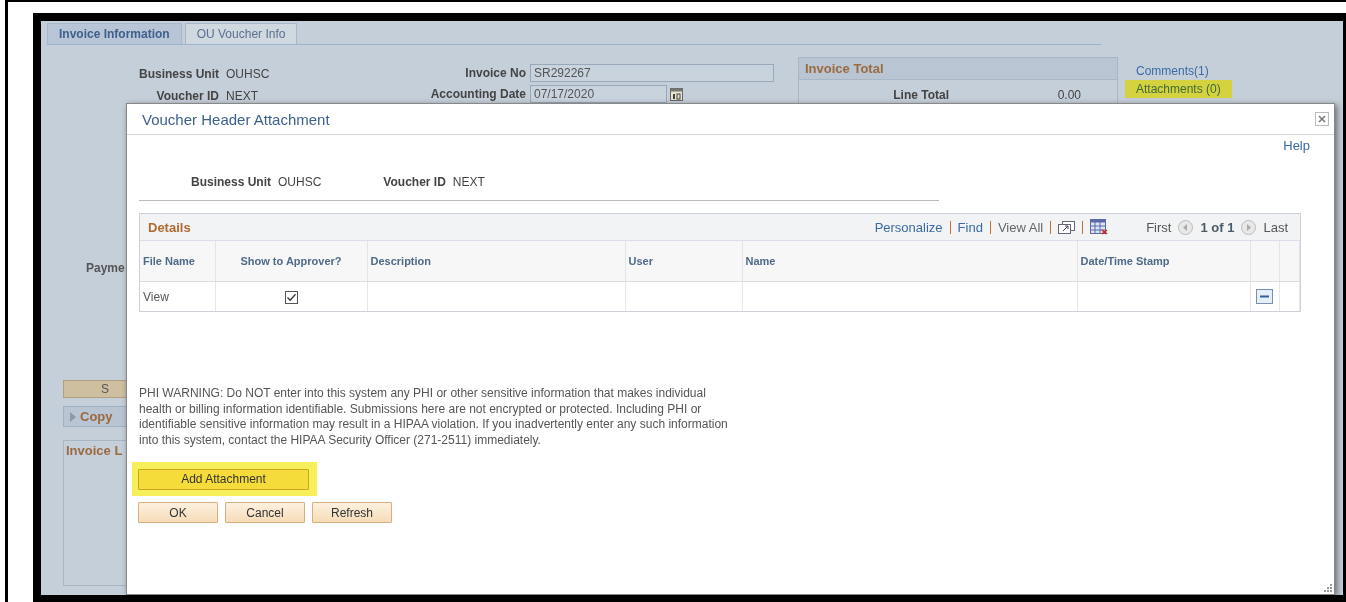  Describe the element at coordinates (106, 268) in the screenshot. I see `field-label: Payme` at that location.